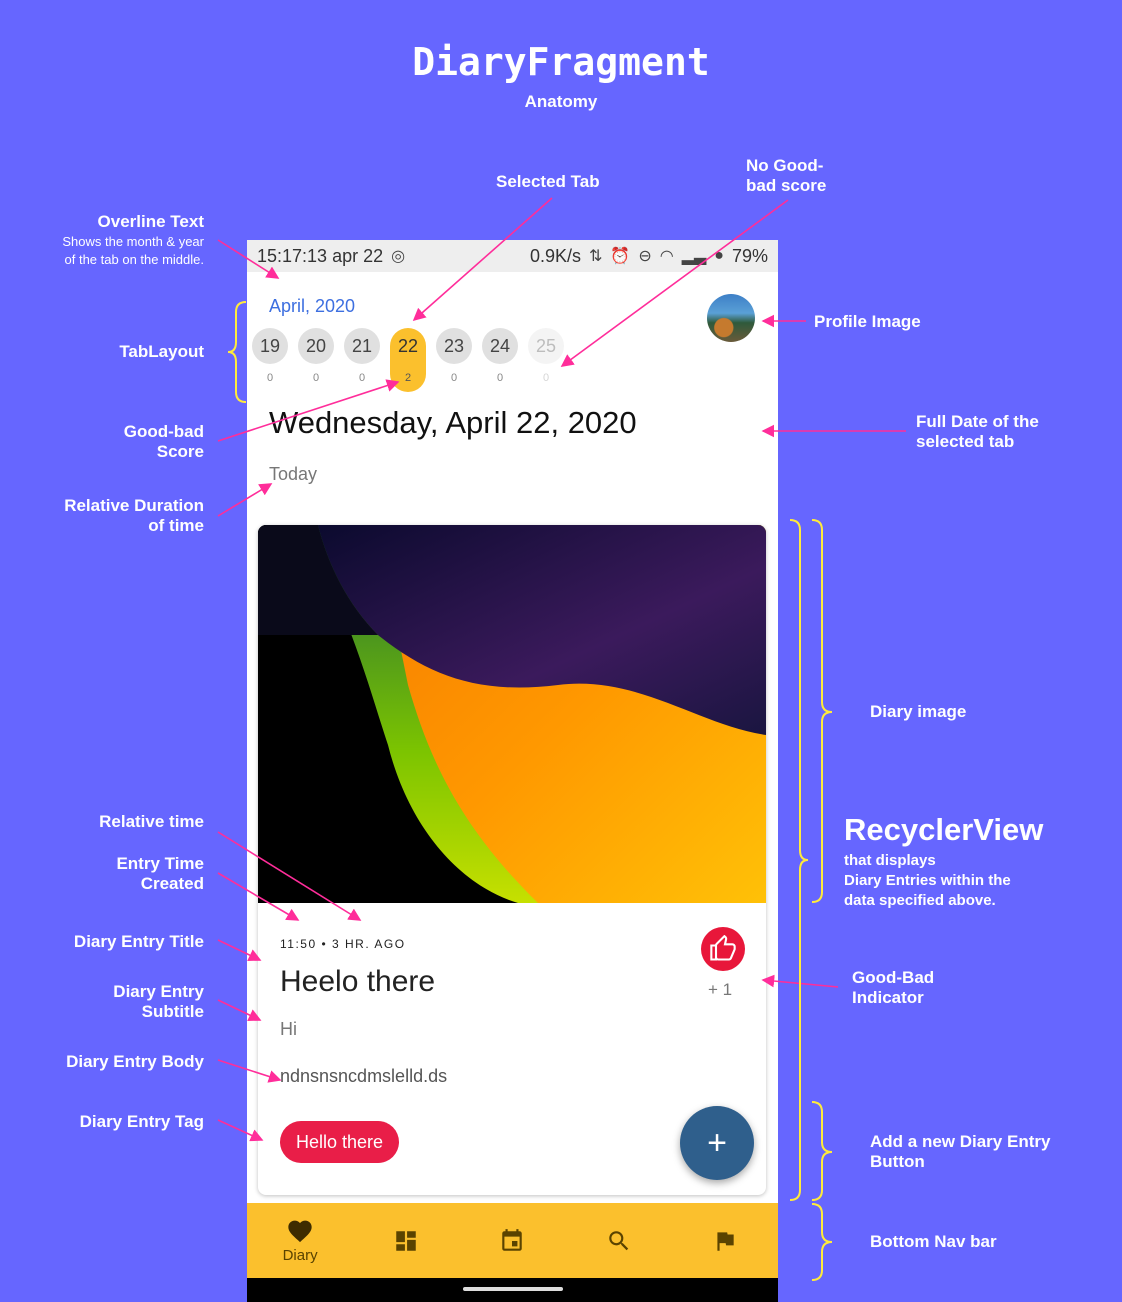  Describe the element at coordinates (134, 259) in the screenshot. I see `label-overline-desc-2: of the tab on the middle.` at that location.